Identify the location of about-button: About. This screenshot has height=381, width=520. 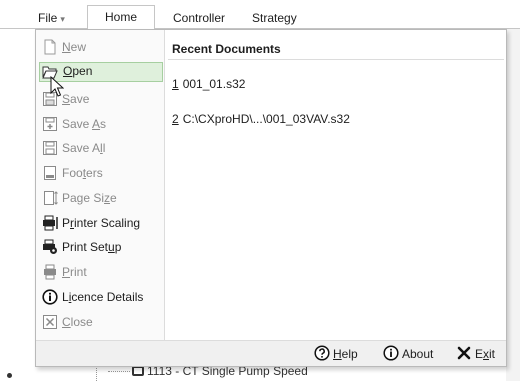
(408, 354).